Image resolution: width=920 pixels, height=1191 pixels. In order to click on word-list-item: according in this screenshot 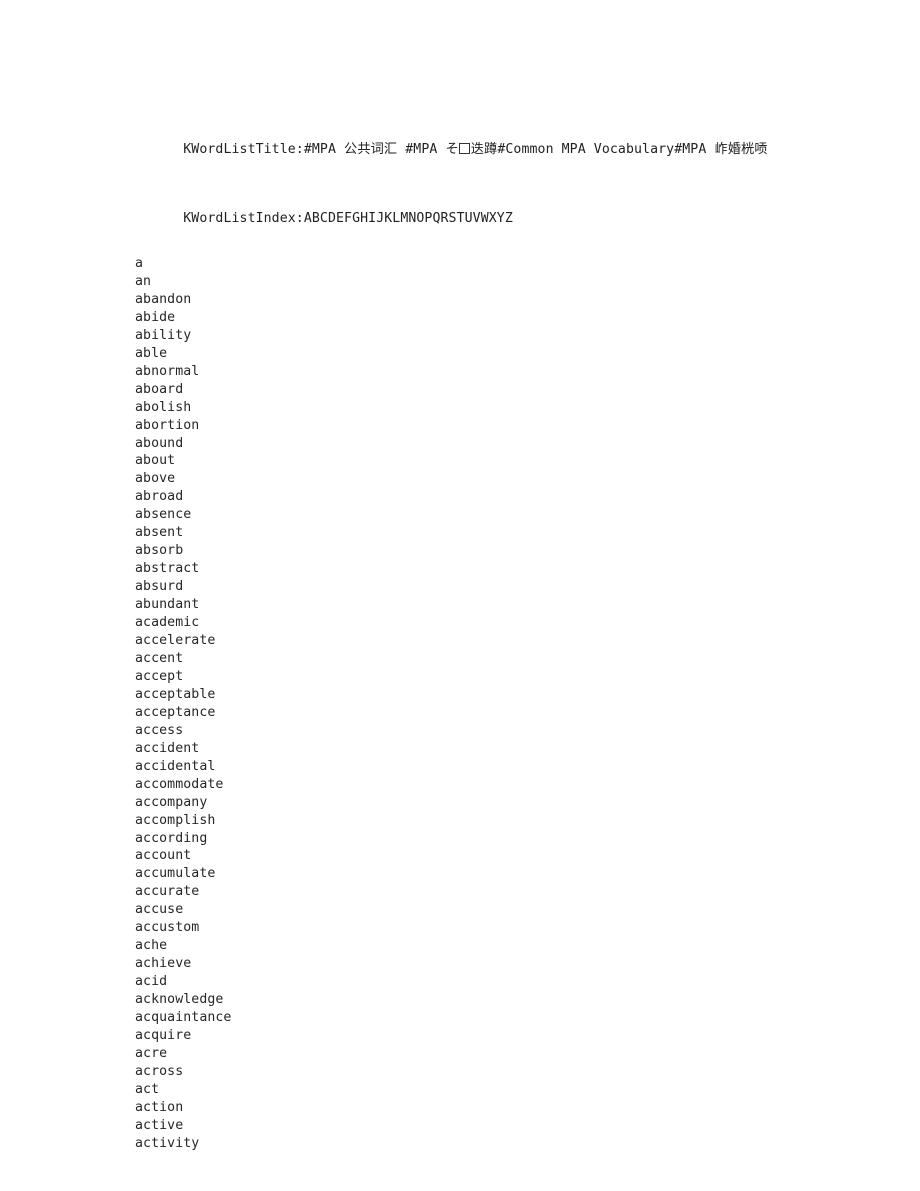, I will do `click(171, 838)`.